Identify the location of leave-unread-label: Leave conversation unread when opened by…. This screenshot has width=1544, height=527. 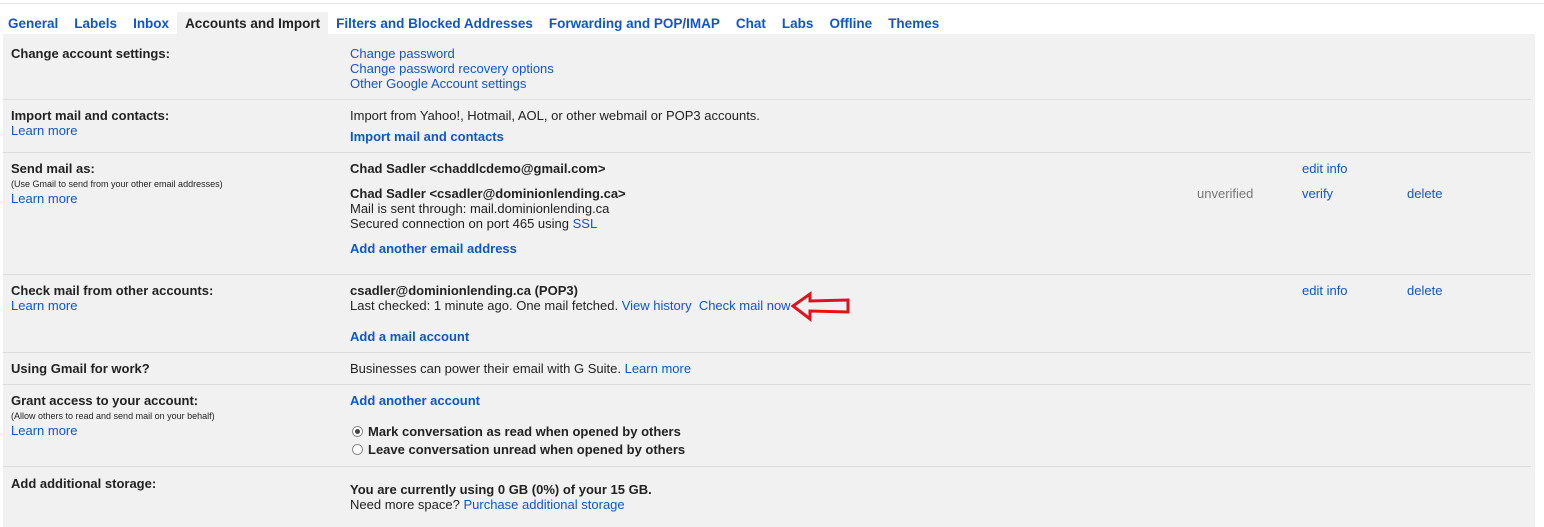
(527, 449).